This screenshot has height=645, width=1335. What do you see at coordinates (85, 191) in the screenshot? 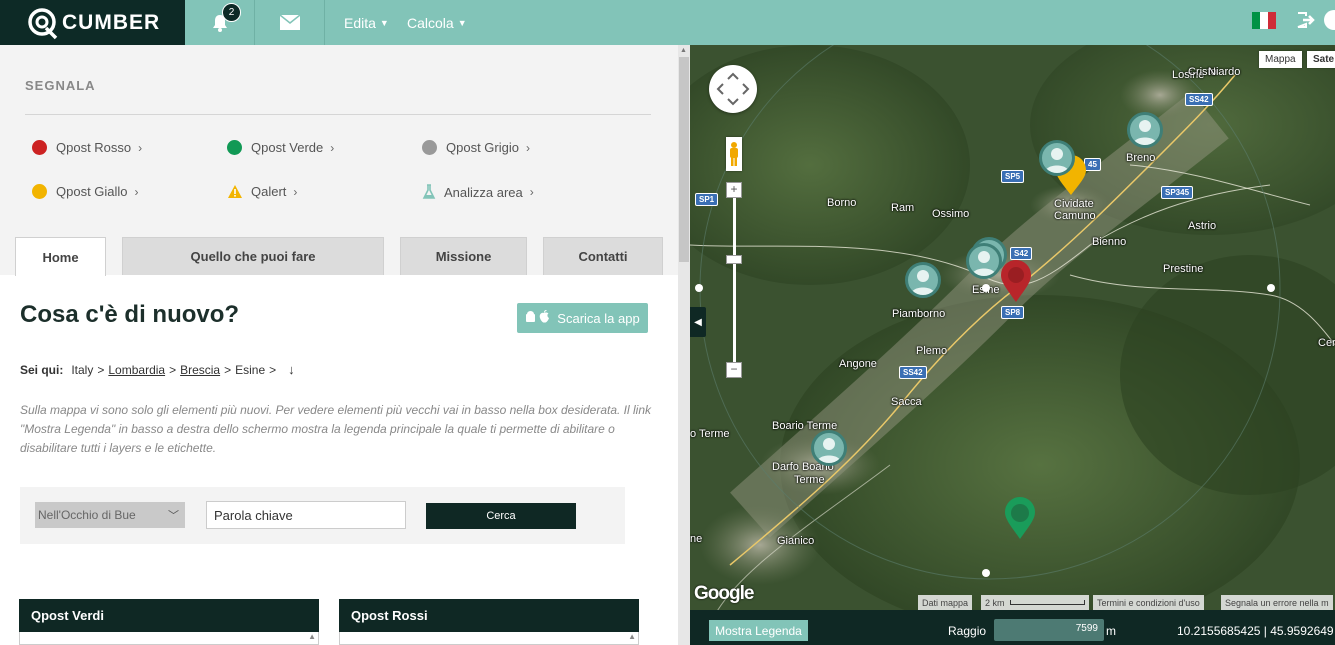
I see `segnala-qpost-giallo: Qpost Giallo ›` at bounding box center [85, 191].